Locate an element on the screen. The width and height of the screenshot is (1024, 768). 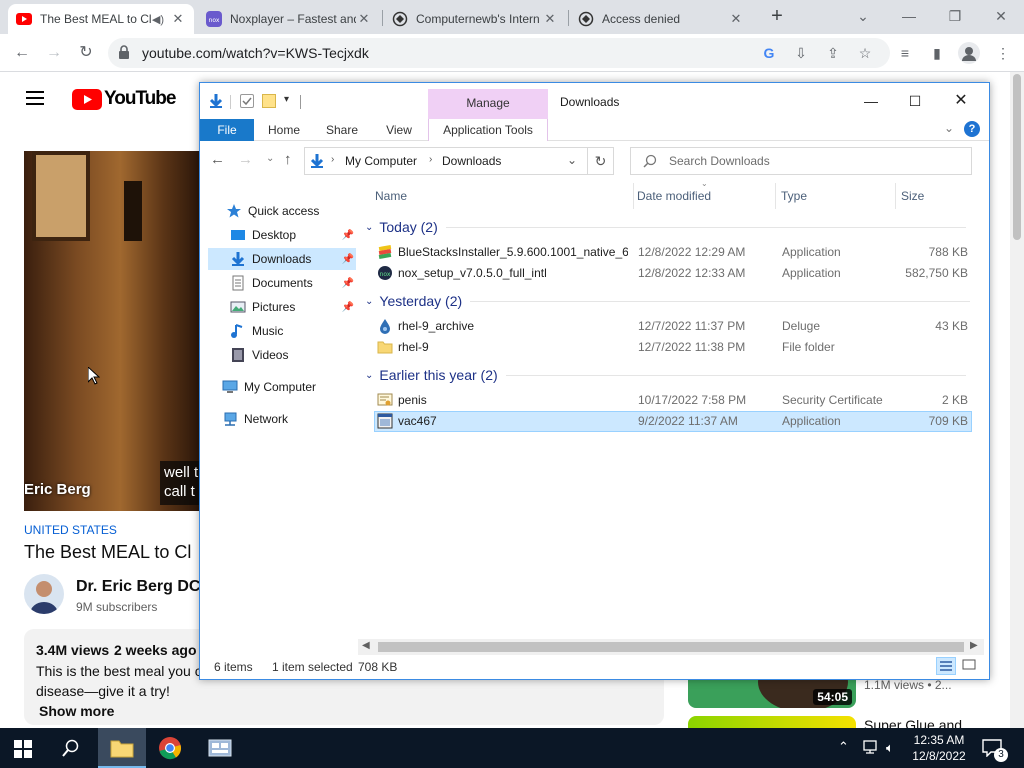
nav-downloads: Downloads 📌 is located at coordinates (282, 259).